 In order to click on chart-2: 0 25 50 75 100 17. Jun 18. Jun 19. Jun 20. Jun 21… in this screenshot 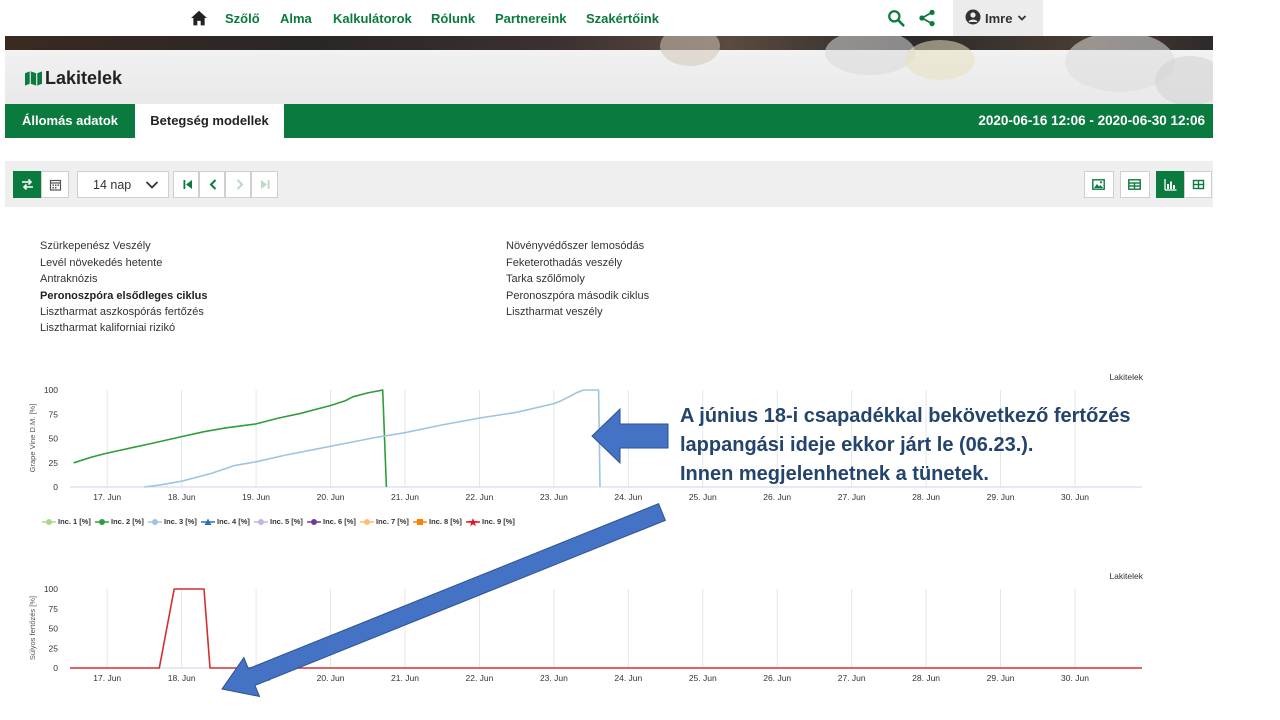, I will do `click(586, 627)`.